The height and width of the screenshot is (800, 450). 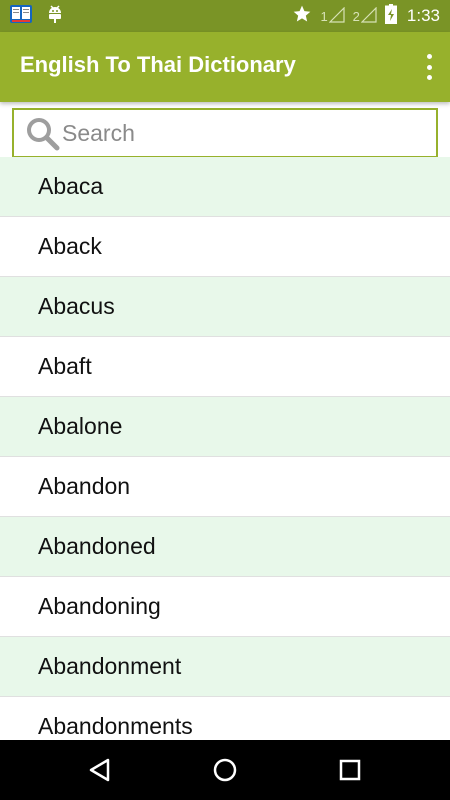 I want to click on dictionary-app-icon, so click(x=21, y=16).